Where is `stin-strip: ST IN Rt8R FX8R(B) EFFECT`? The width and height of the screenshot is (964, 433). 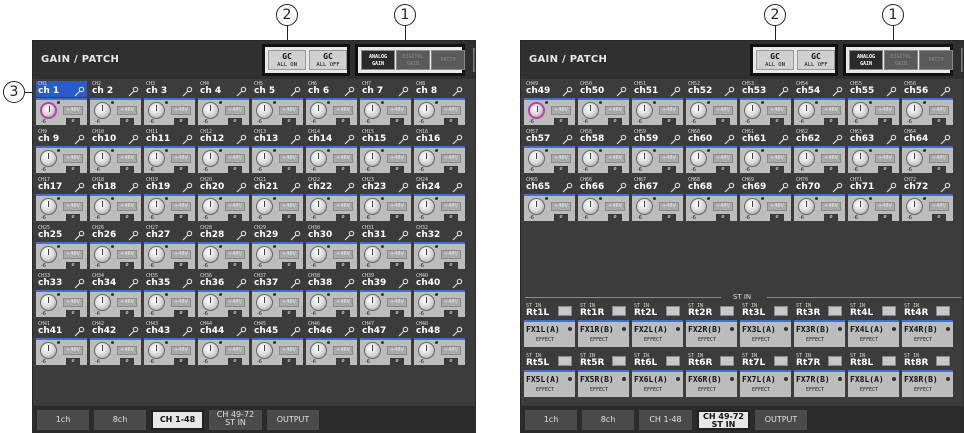 stin-strip: ST IN Rt8R FX8R(B) EFFECT is located at coordinates (927, 375).